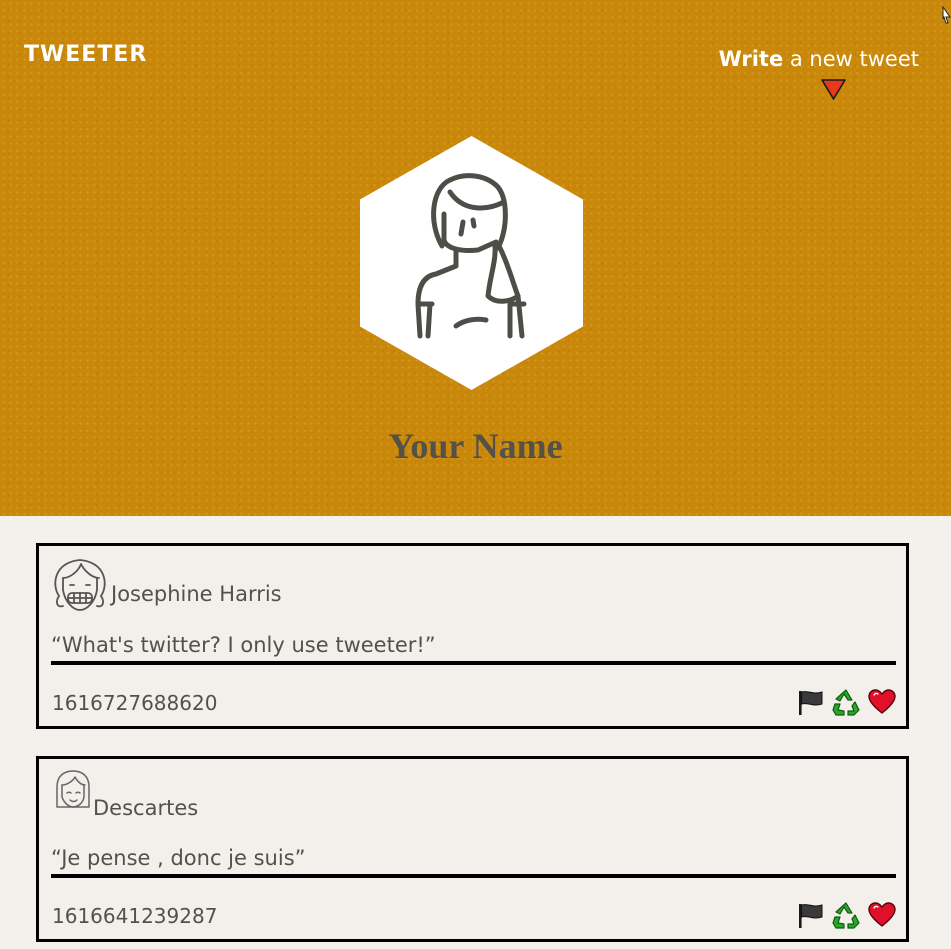 This screenshot has width=951, height=949. What do you see at coordinates (471, 263) in the screenshot?
I see `profile-avatar` at bounding box center [471, 263].